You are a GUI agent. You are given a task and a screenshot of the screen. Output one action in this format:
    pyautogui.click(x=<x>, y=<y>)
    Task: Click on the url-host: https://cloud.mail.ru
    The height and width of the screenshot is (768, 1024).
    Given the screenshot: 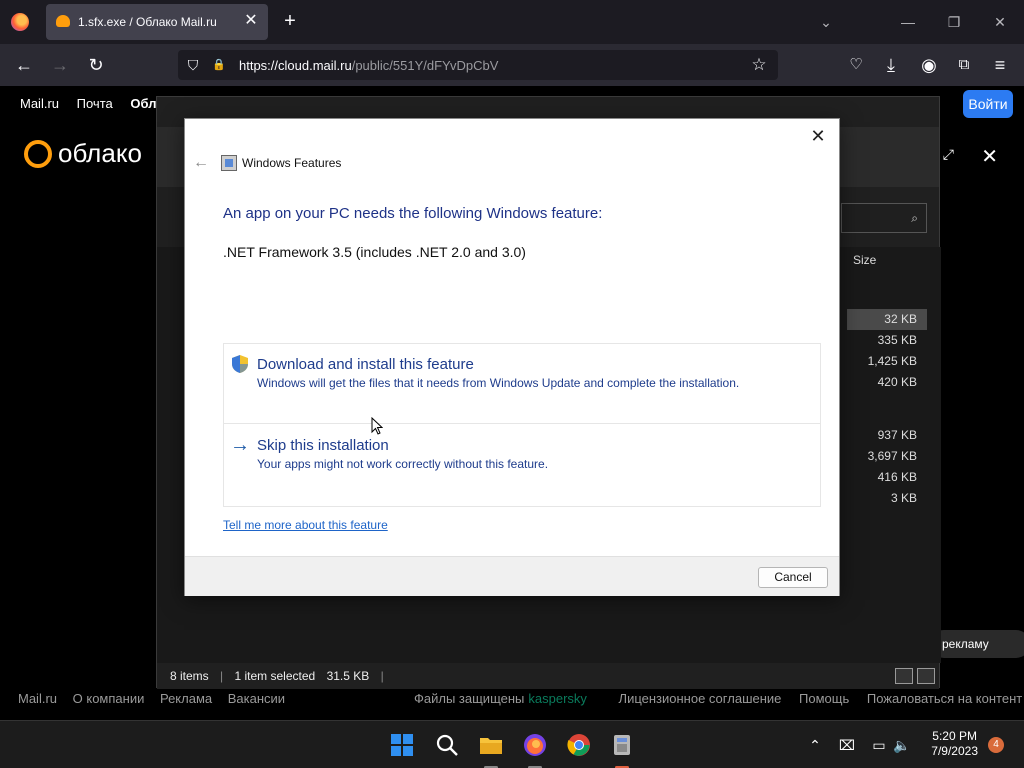 What is the action you would take?
    pyautogui.click(x=295, y=65)
    